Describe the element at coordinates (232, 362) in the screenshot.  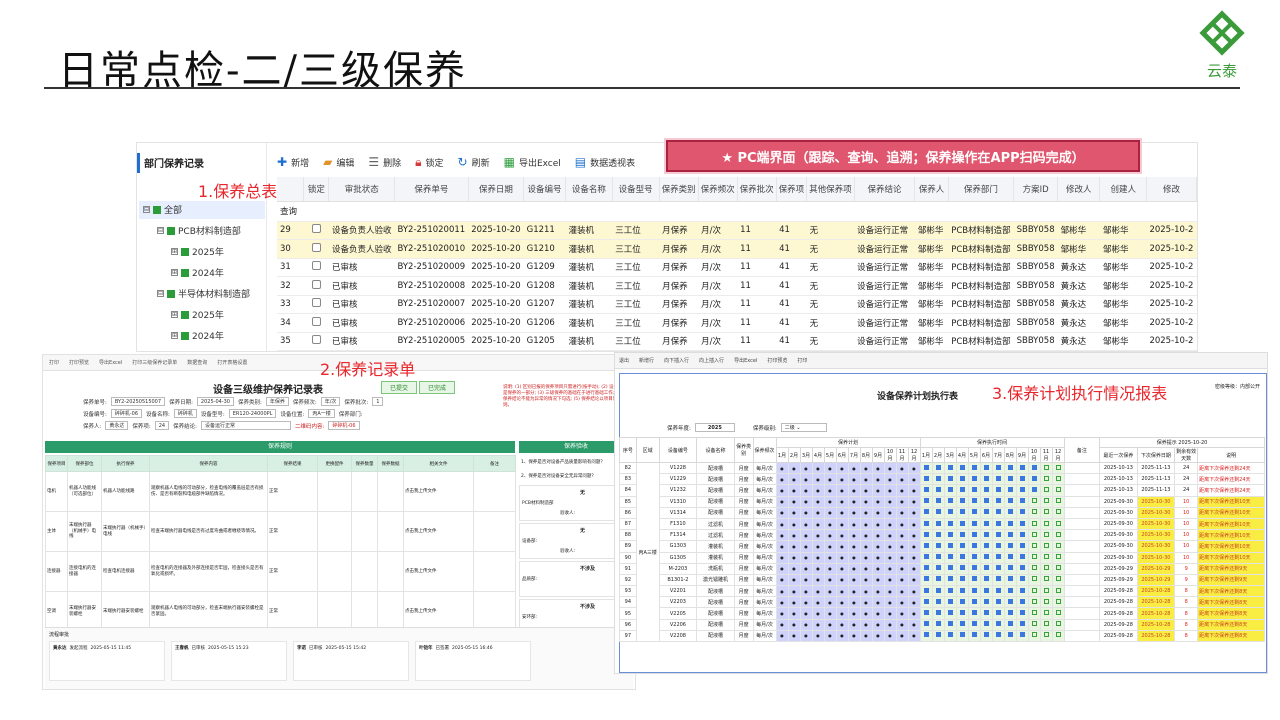
I see `toolbar-button: 打开表格设置` at that location.